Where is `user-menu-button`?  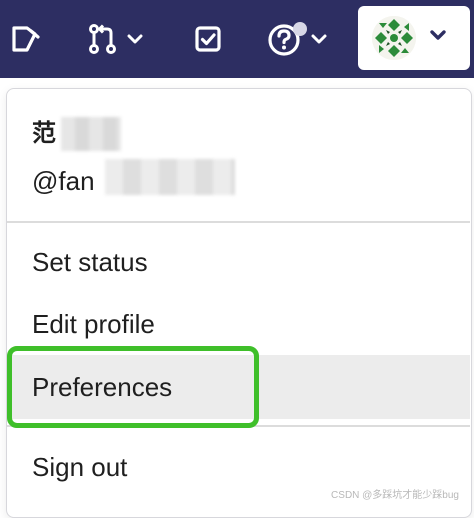
user-menu-button is located at coordinates (414, 38).